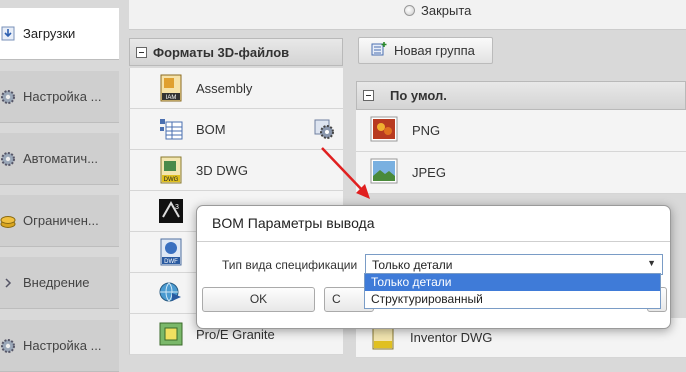 The height and width of the screenshot is (372, 686). Describe the element at coordinates (409, 10) in the screenshot. I see `radio-button` at that location.